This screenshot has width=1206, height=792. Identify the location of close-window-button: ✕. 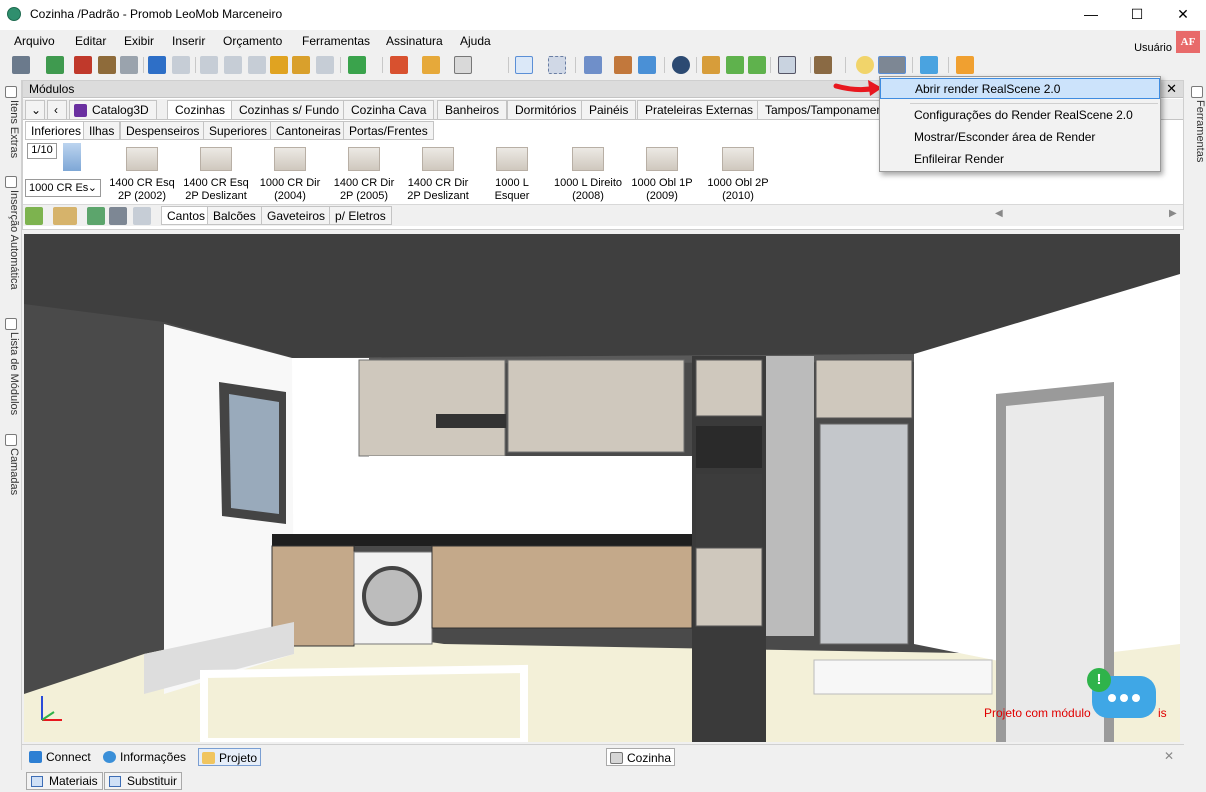
(1183, 15).